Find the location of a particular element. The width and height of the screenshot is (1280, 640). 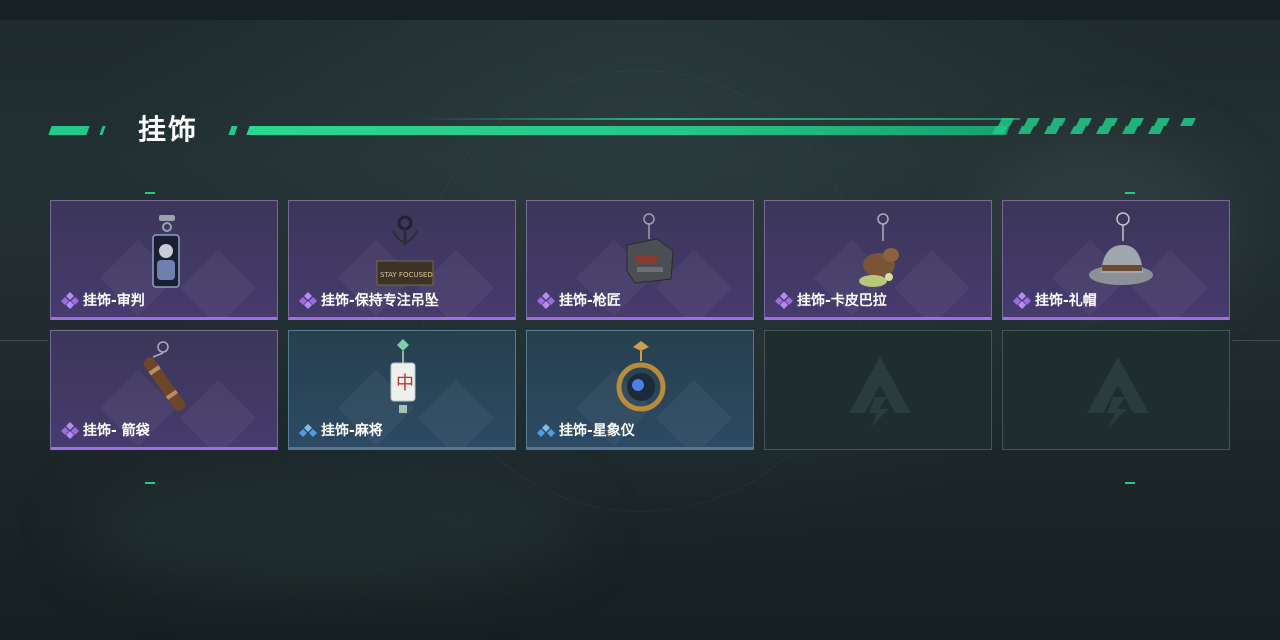

charm-name: 挂饰- 箭袋 is located at coordinates (116, 431).